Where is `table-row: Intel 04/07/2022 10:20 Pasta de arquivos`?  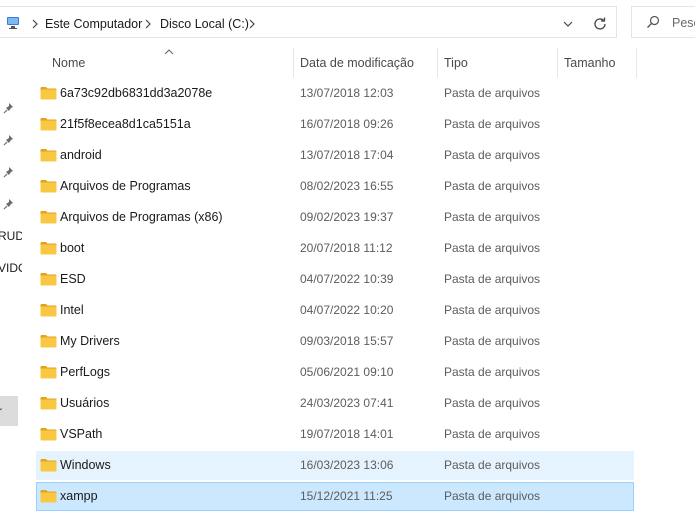 table-row: Intel 04/07/2022 10:20 Pasta de arquivos is located at coordinates (335, 310).